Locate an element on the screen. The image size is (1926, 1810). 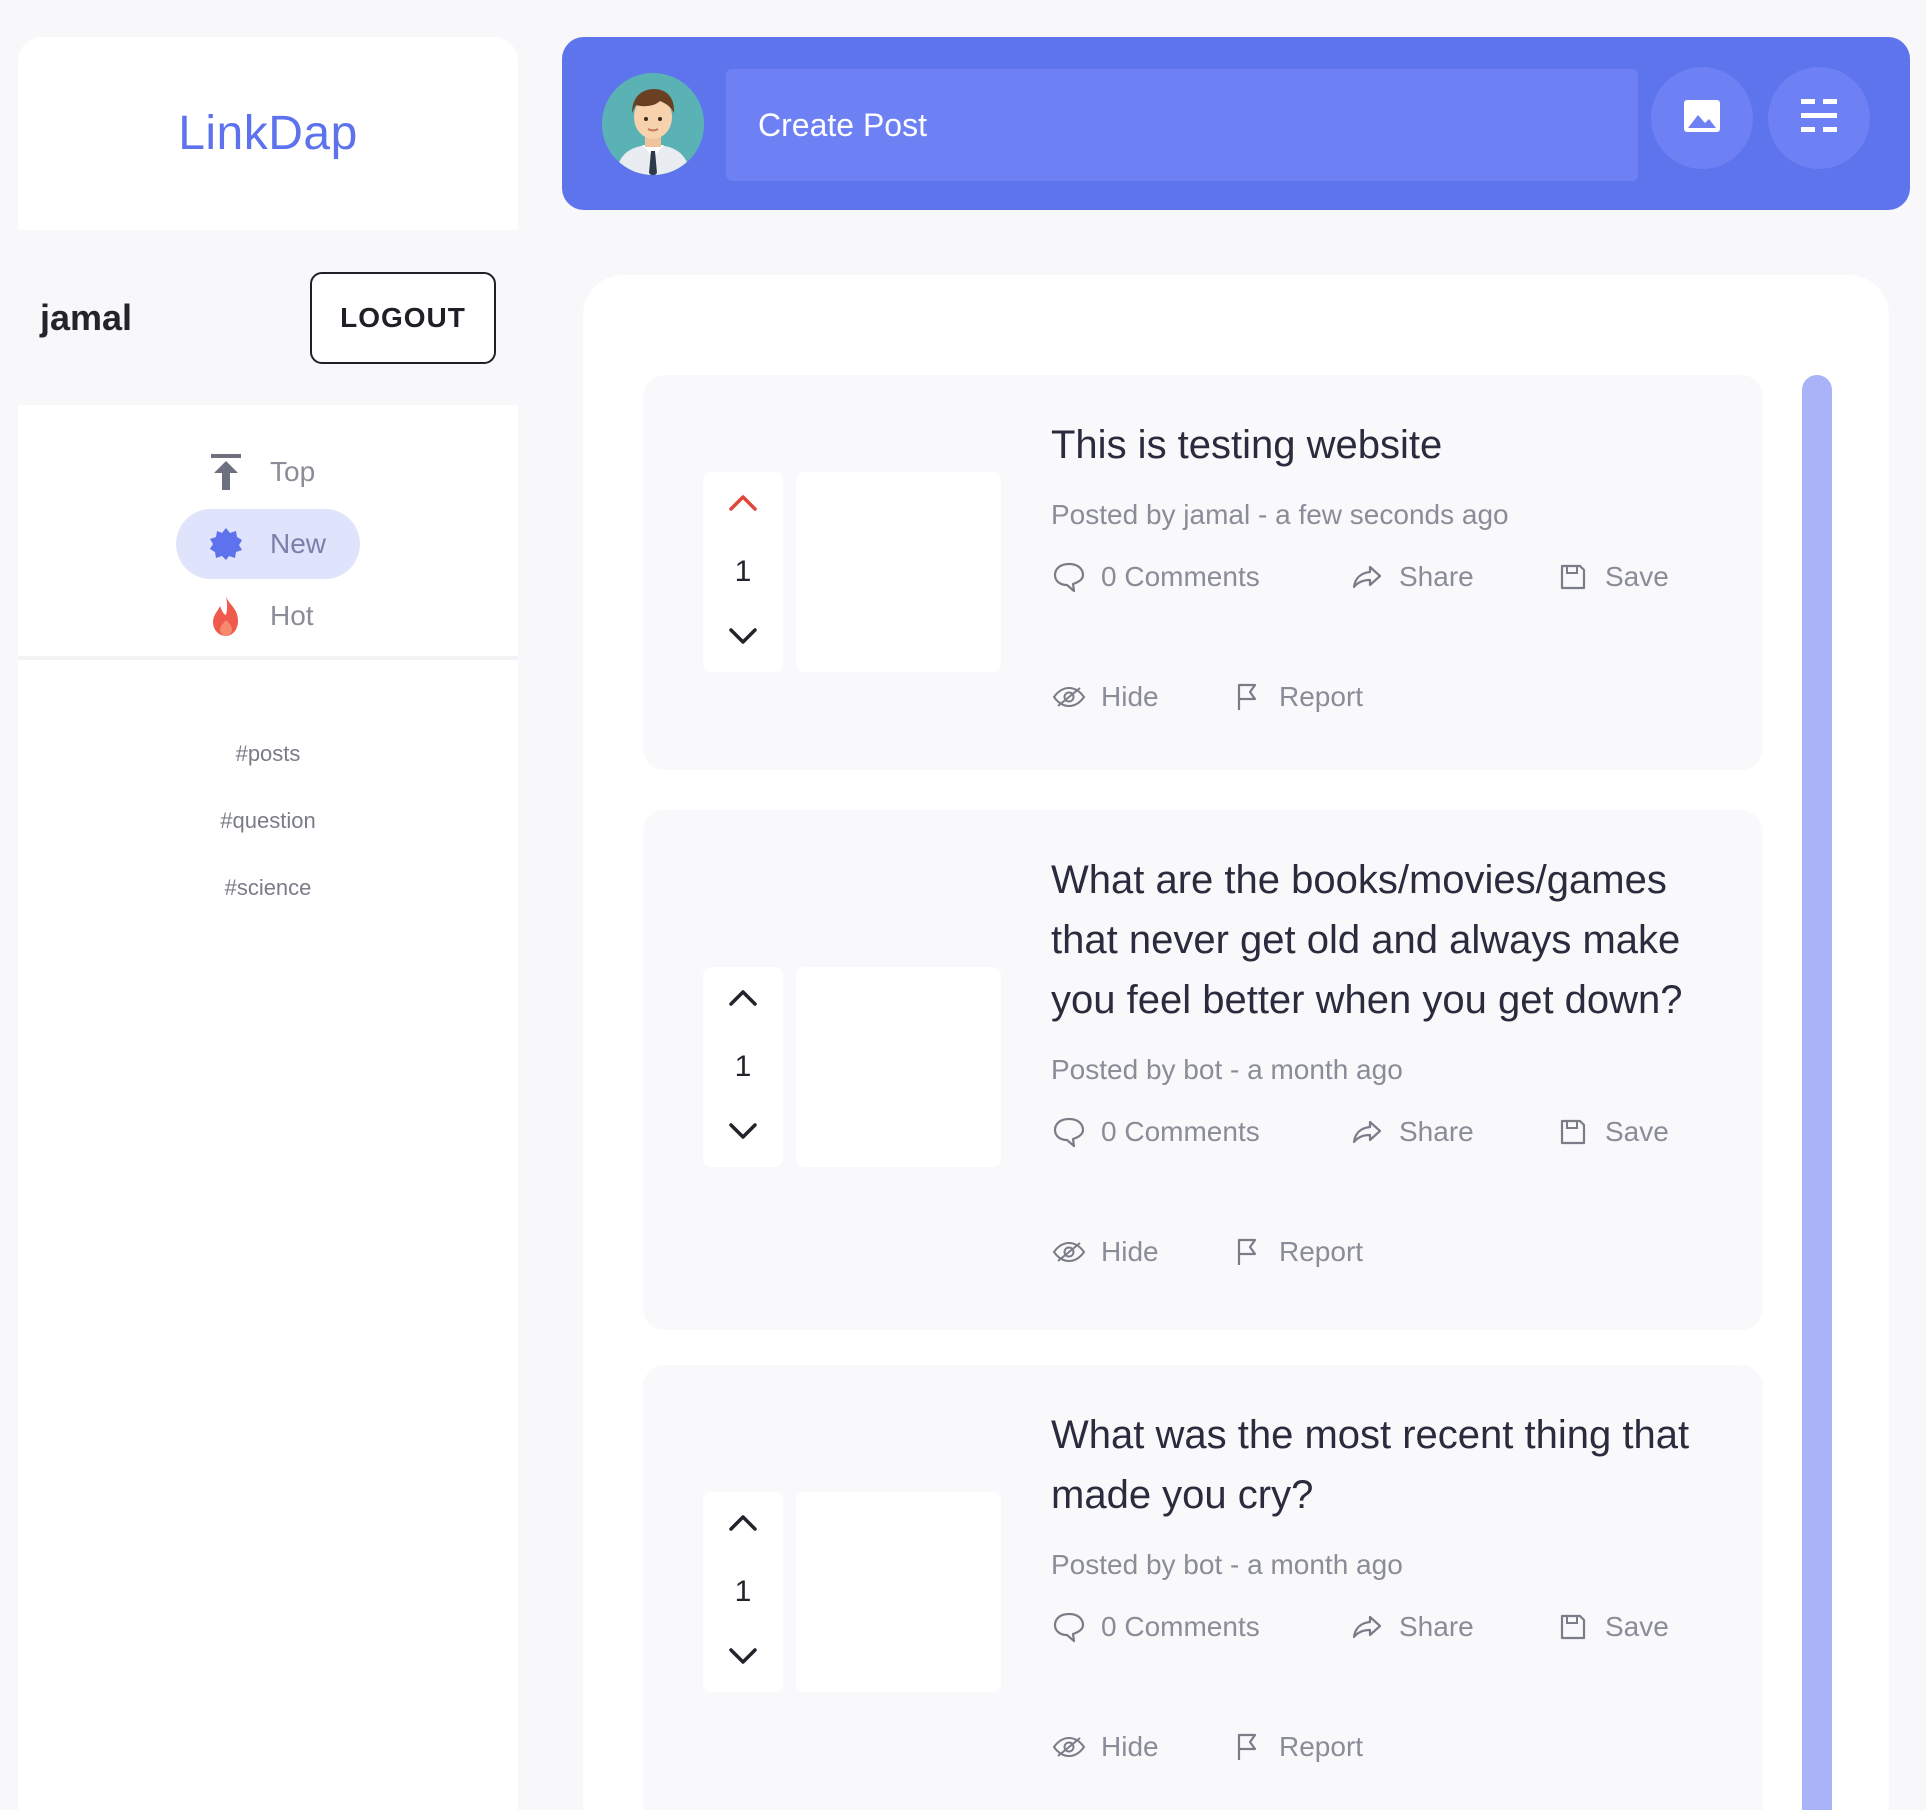
tag-list: #posts #question #science is located at coordinates (268, 790).